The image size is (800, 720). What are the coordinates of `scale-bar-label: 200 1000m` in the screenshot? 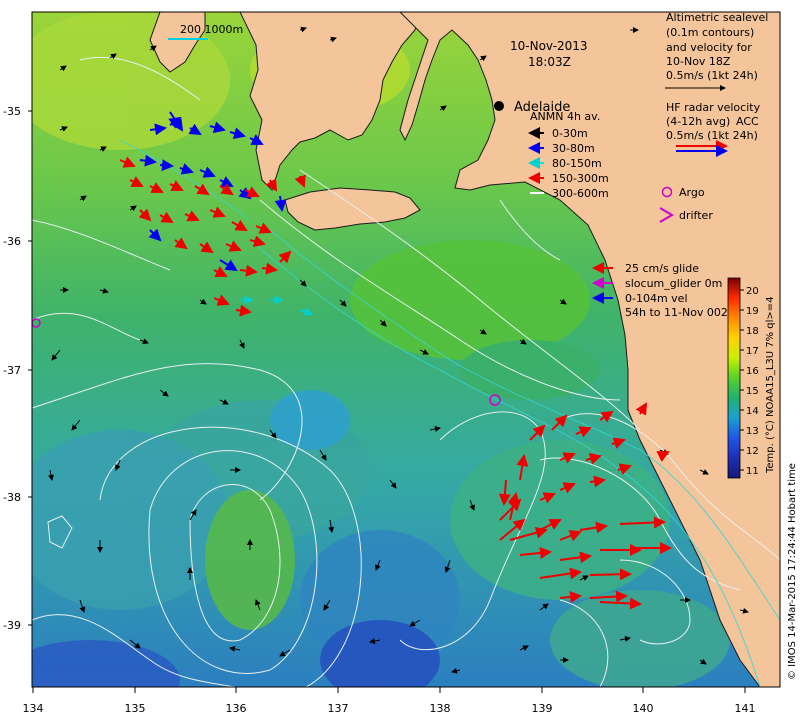 It's located at (211, 29).